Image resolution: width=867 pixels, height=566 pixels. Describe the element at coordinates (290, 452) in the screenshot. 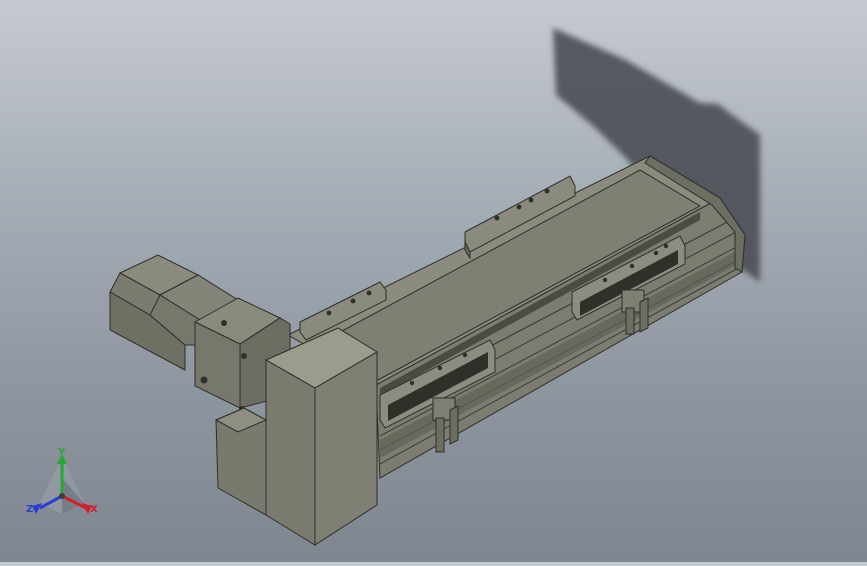

I see `cover-front-face` at that location.